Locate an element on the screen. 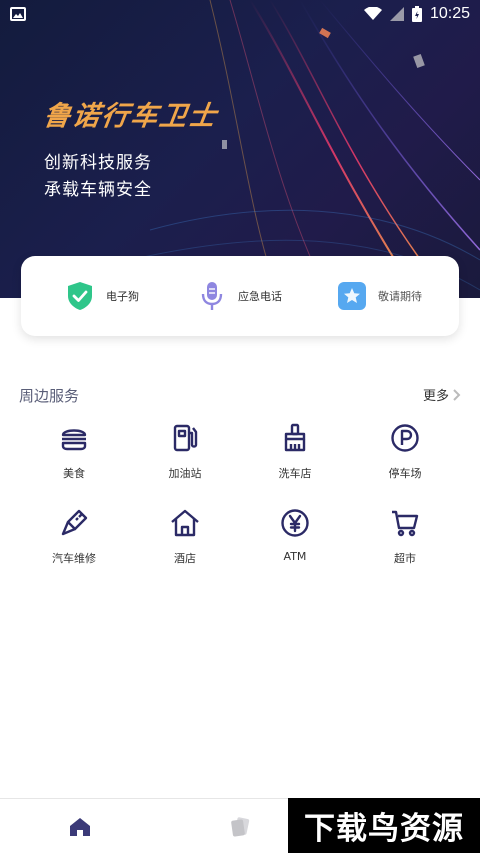 This screenshot has width=480, height=853. slogan-line-1: 创新科技服务 is located at coordinates (98, 163).